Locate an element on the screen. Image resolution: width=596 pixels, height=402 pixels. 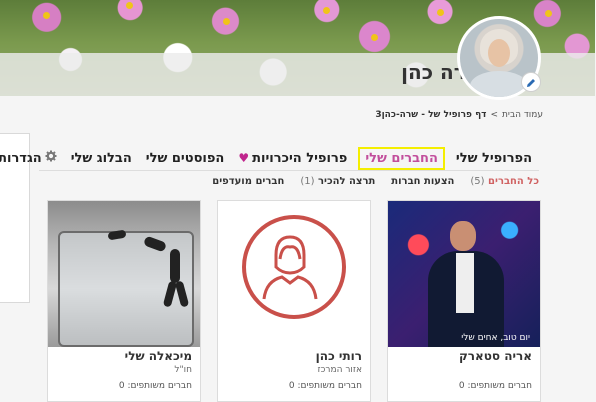
friend-card: רותי כהן אזור המרכז חברים משותפים: 0 is located at coordinates (295, 301).